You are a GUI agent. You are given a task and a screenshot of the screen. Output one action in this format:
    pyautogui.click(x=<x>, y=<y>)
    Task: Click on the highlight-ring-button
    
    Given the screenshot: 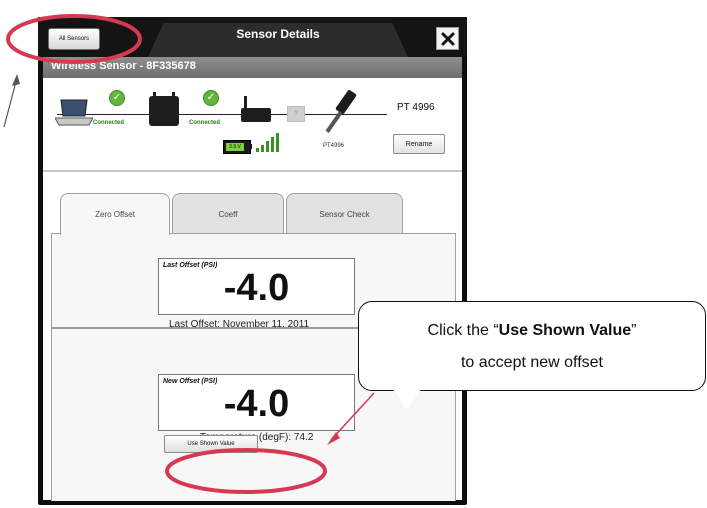 What is the action you would take?
    pyautogui.click(x=246, y=471)
    